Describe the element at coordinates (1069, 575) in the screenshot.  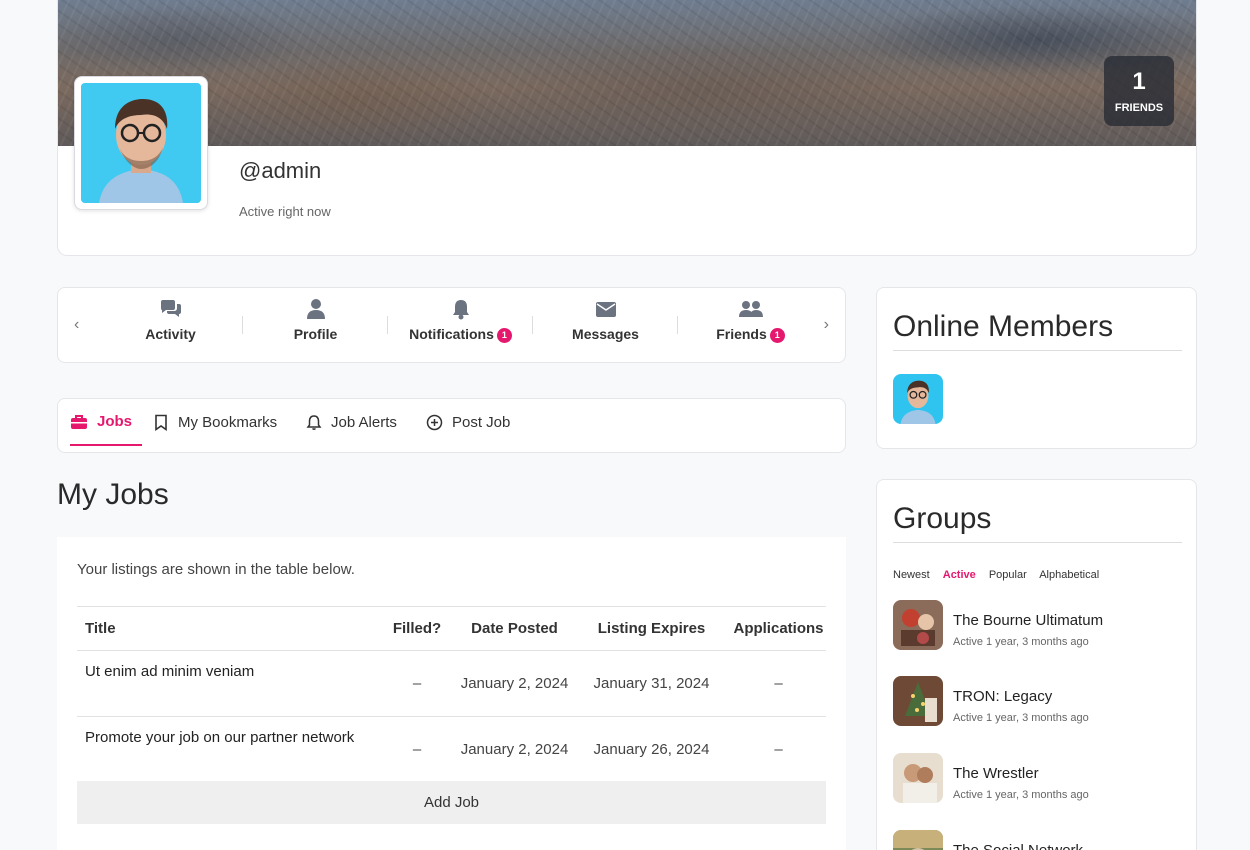
I see `filter-alphabetical: Alphabetical` at that location.